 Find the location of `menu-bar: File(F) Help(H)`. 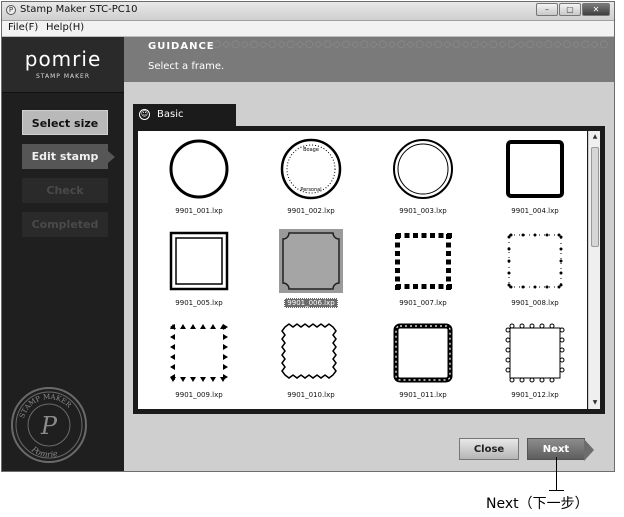

menu-bar: File(F) Help(H) is located at coordinates (308, 29).